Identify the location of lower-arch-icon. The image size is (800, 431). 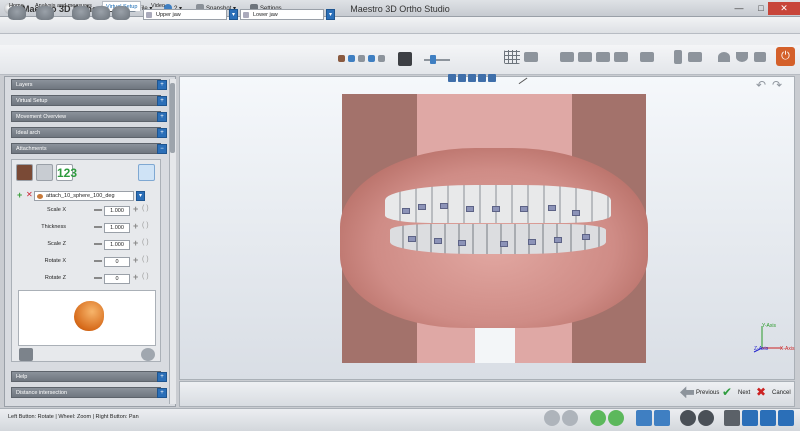
(742, 57).